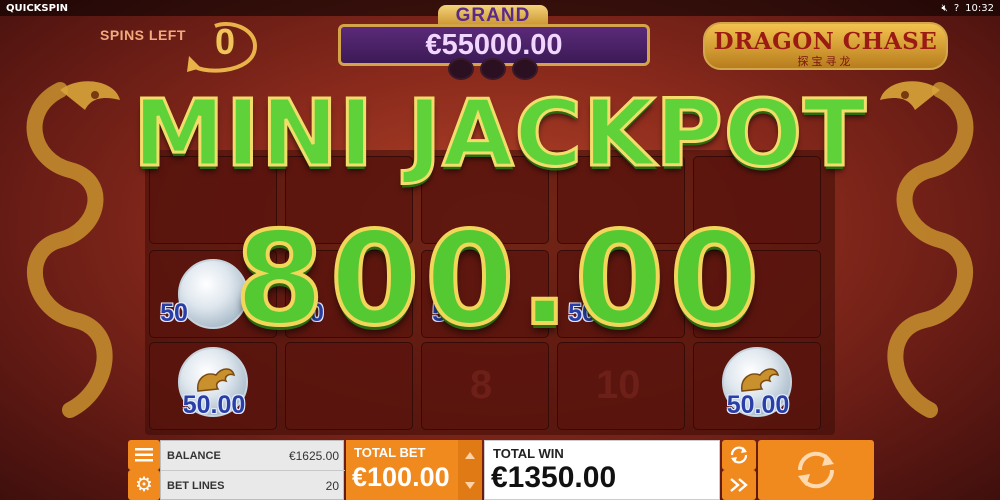 The width and height of the screenshot is (1000, 500). I want to click on bet-decrease-button, so click(470, 485).